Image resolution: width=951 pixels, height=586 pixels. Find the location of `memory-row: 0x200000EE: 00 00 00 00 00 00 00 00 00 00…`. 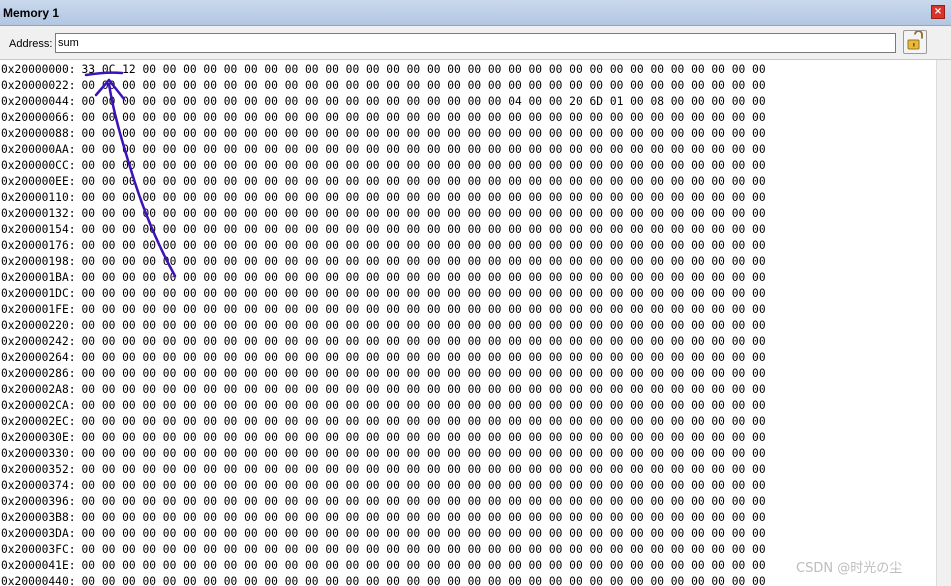

memory-row: 0x200000EE: 00 00 00 00 00 00 00 00 00 00… is located at coordinates (383, 182).